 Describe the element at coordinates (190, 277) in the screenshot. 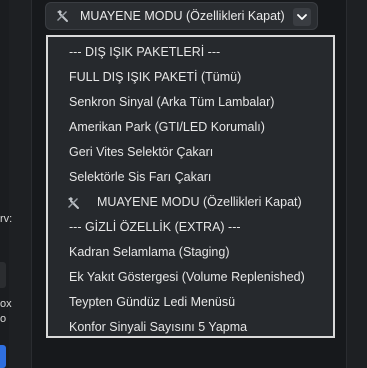

I see `dropdown-option: Ek Yakıt Göstergesi (Volume Replenished)` at that location.